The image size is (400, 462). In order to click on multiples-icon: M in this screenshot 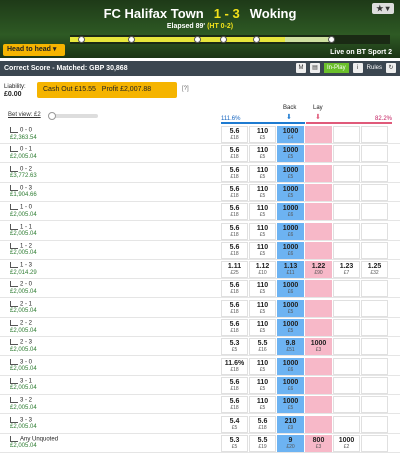, I will do `click(300, 68)`.